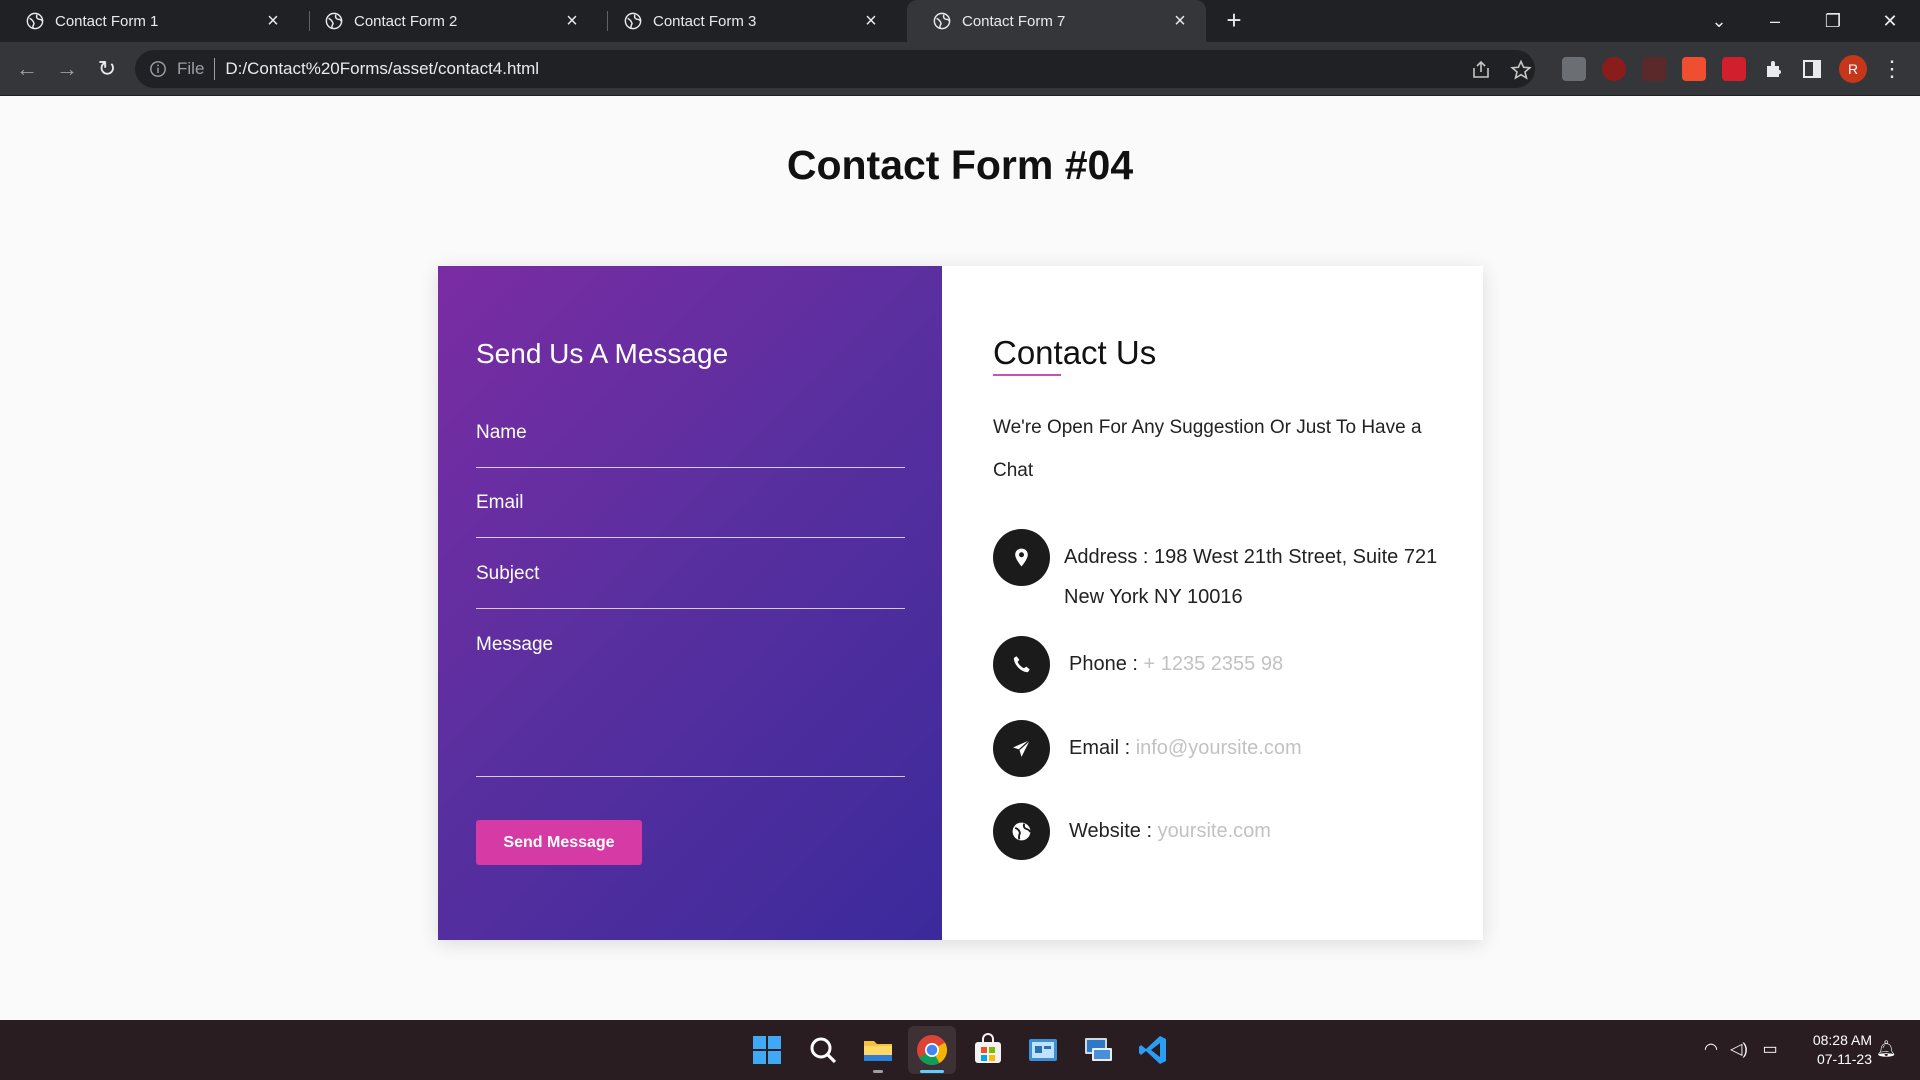 This screenshot has width=1920, height=1080. What do you see at coordinates (501, 432) in the screenshot?
I see `name-placeholder: Name` at bounding box center [501, 432].